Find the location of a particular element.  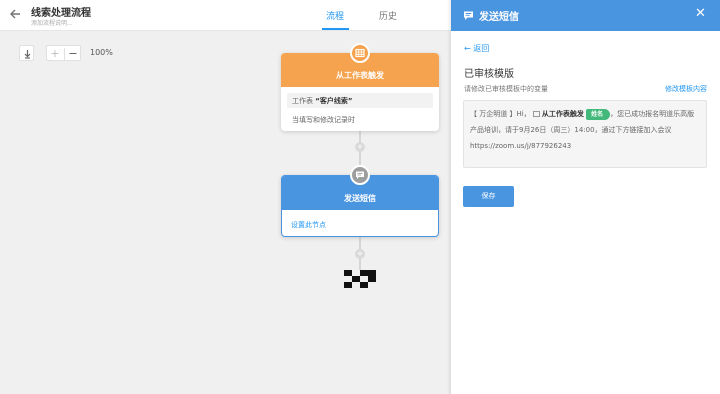

active-tab-underline is located at coordinates (335, 29).